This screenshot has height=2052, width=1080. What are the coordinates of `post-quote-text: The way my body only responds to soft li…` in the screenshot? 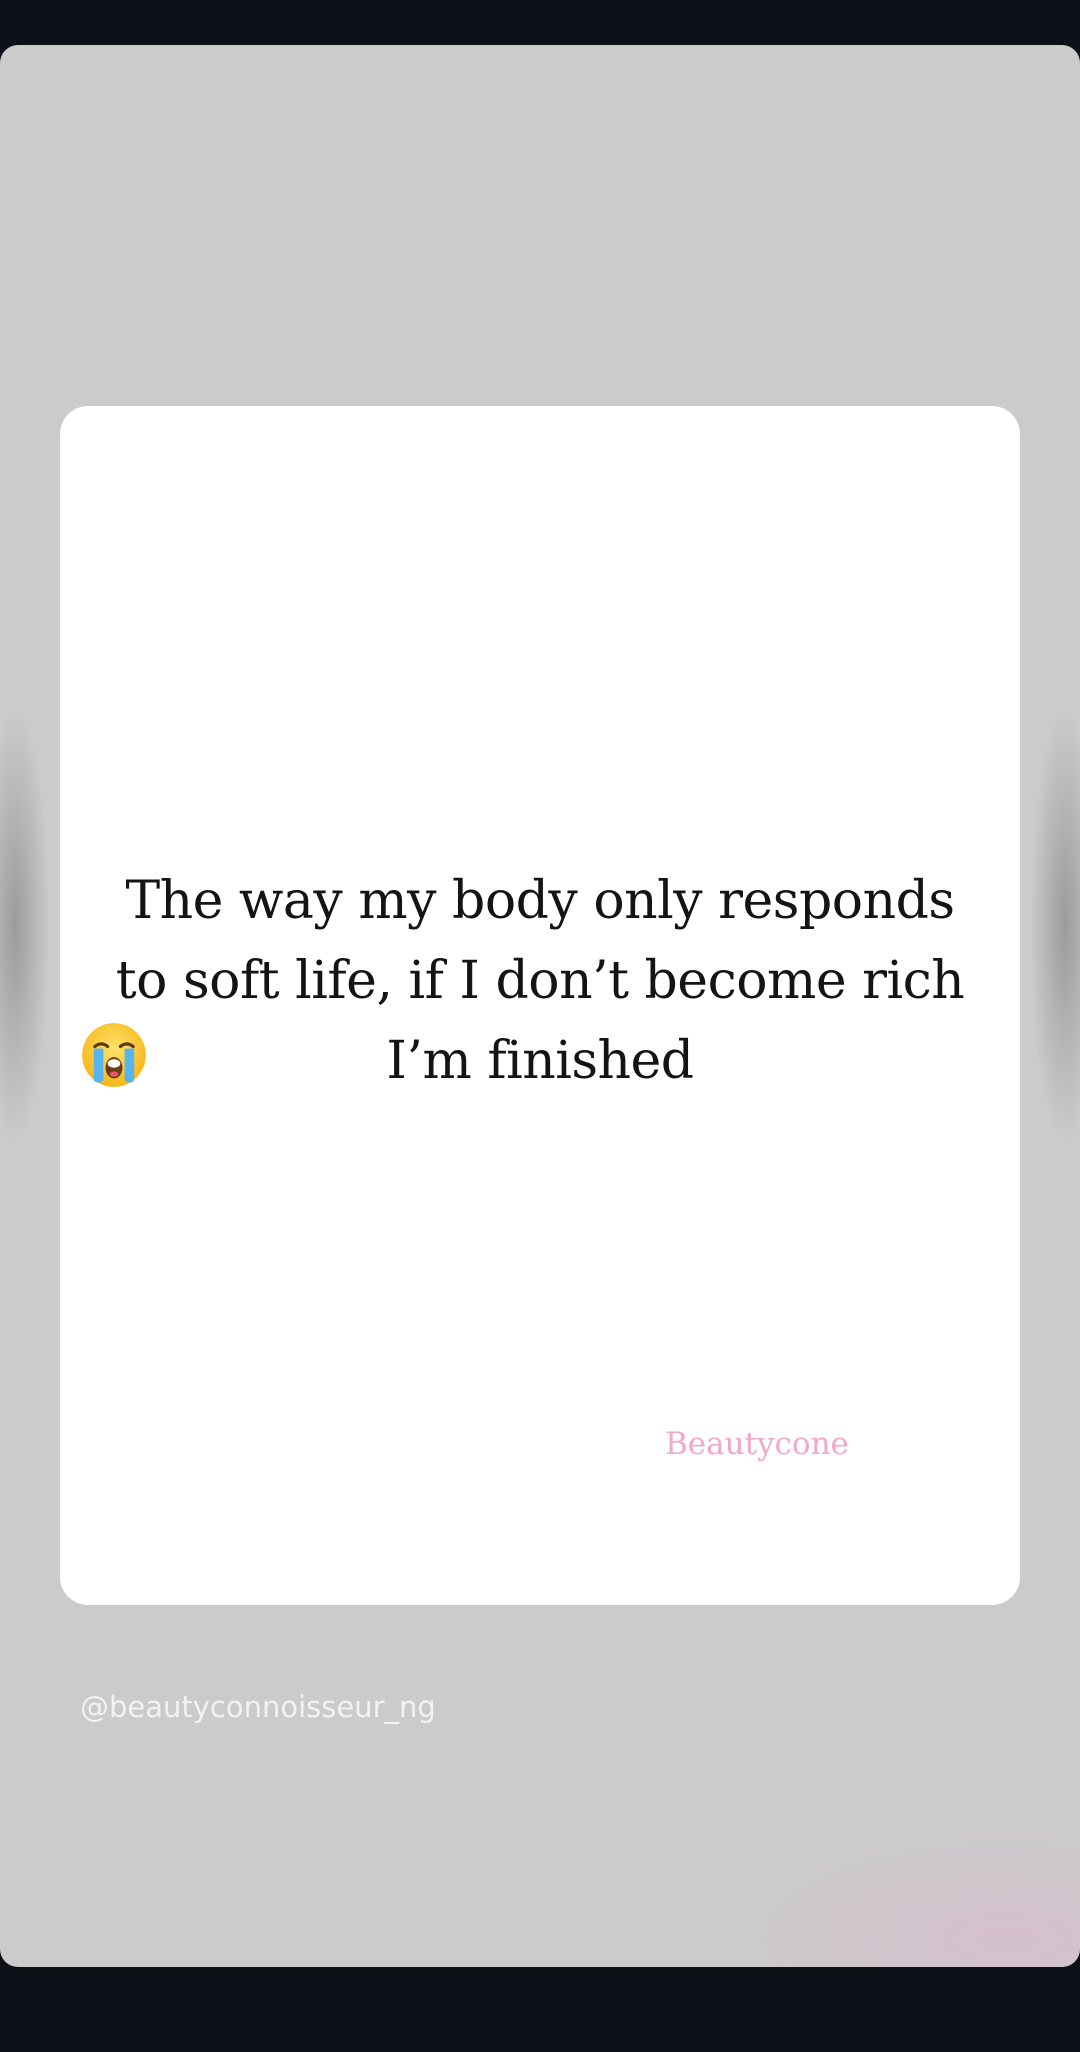 It's located at (540, 981).